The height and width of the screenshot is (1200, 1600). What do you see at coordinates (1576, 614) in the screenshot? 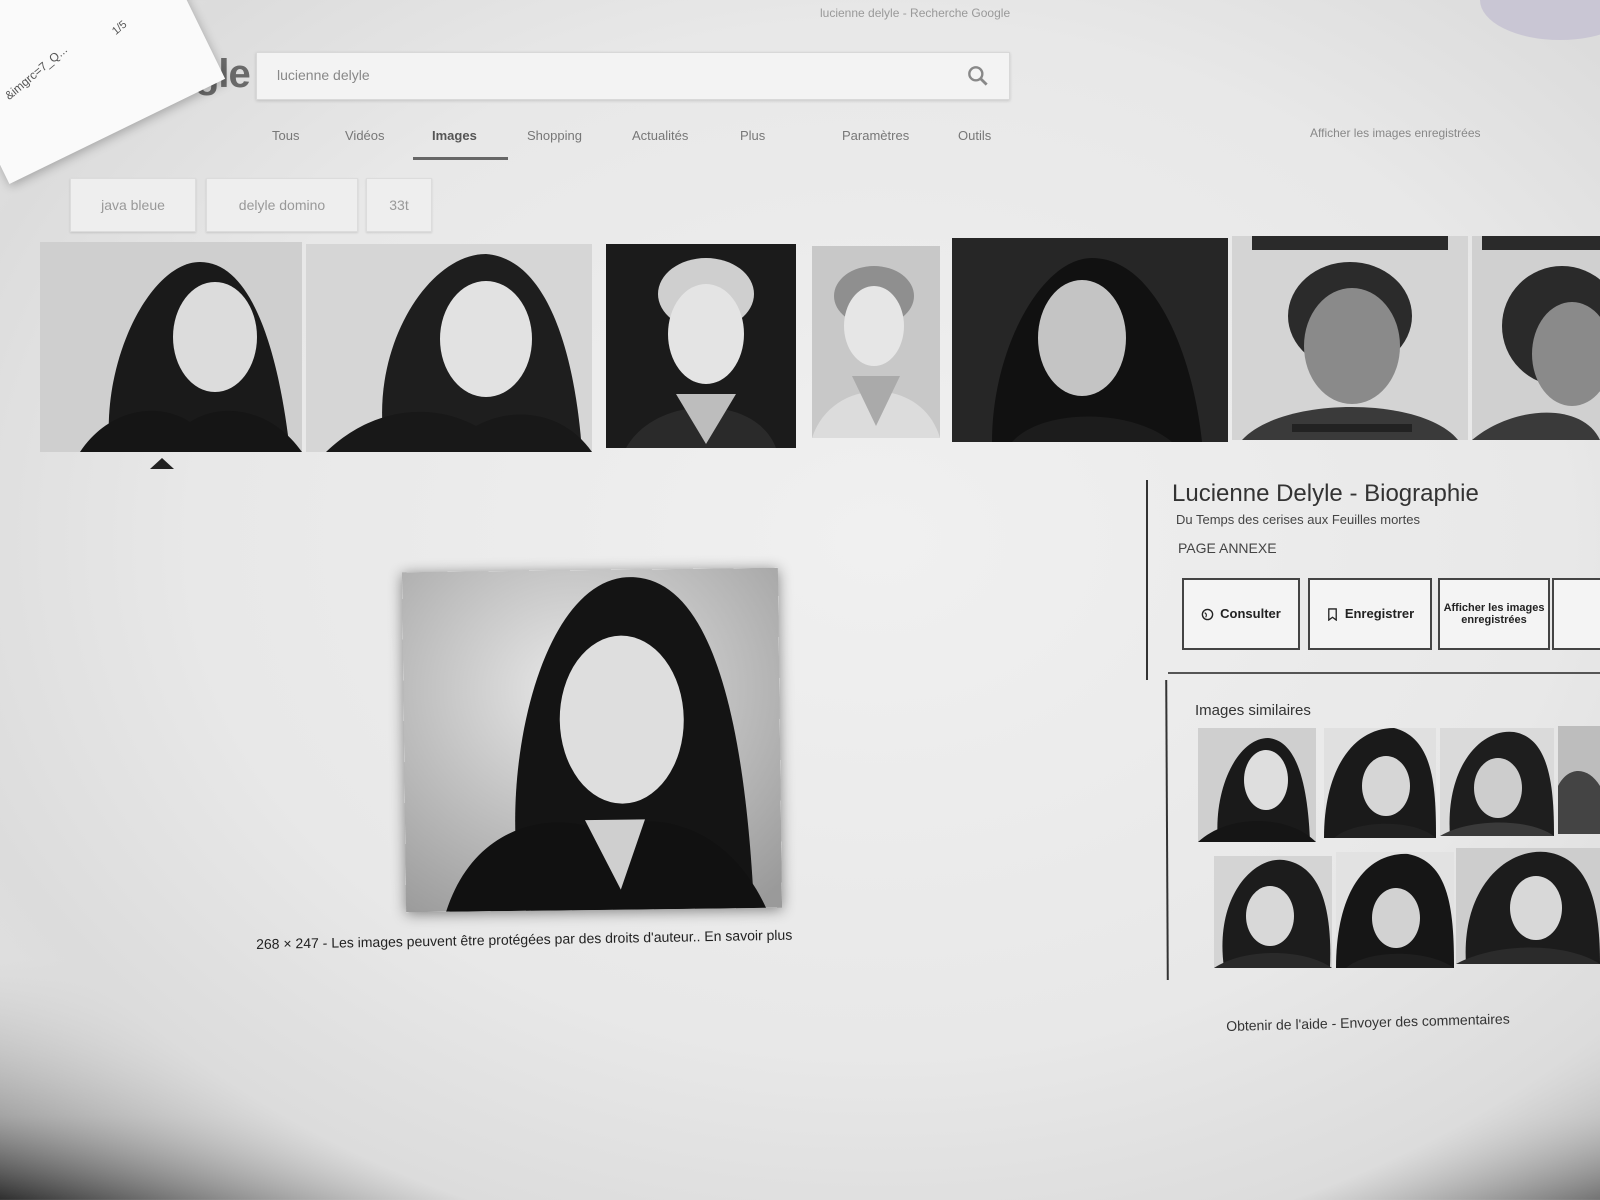
I see `more-options-button` at bounding box center [1576, 614].